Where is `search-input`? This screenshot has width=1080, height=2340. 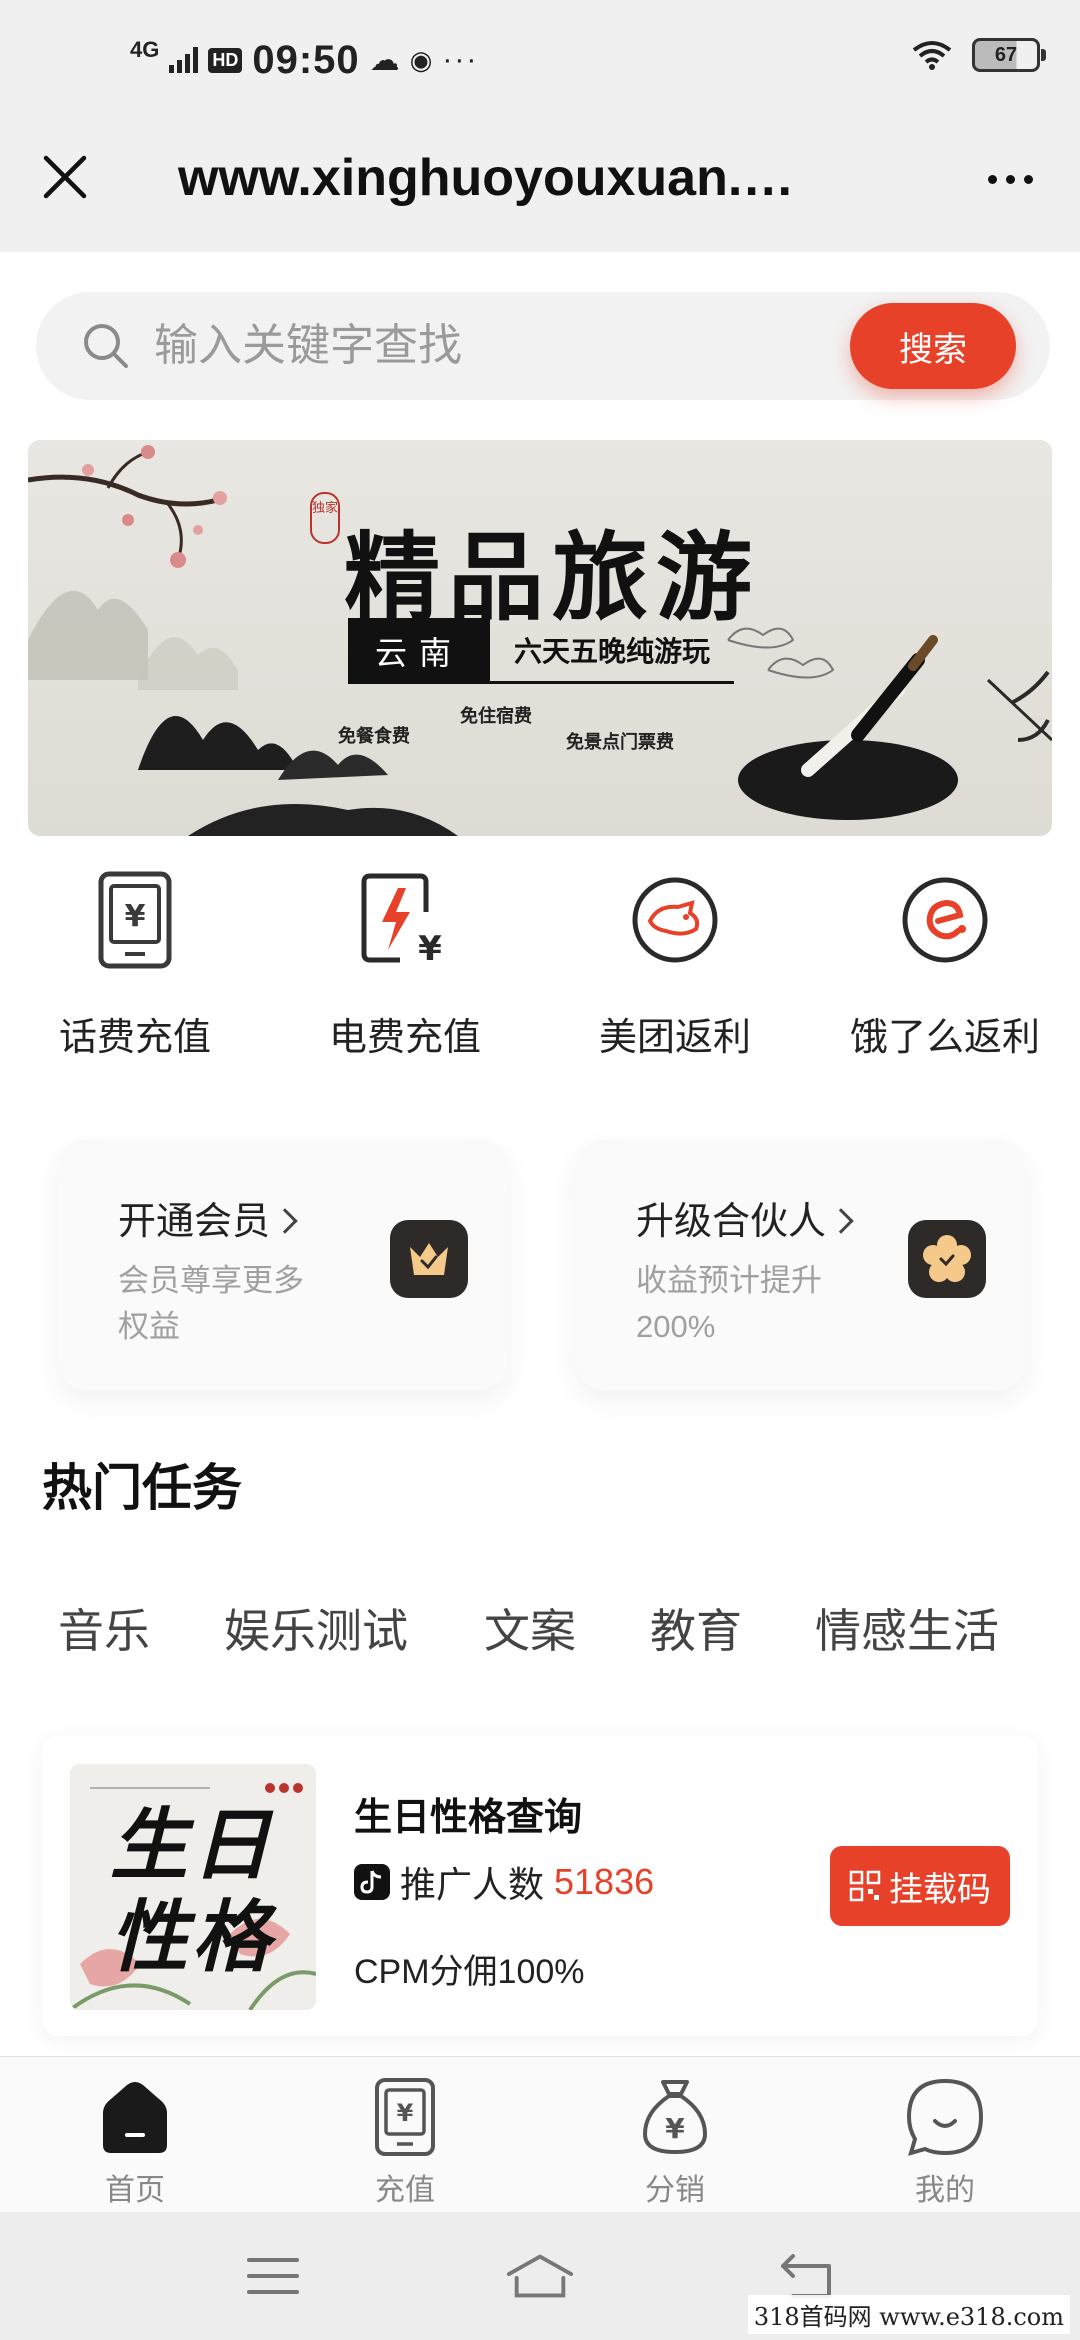
search-input is located at coordinates (454, 346).